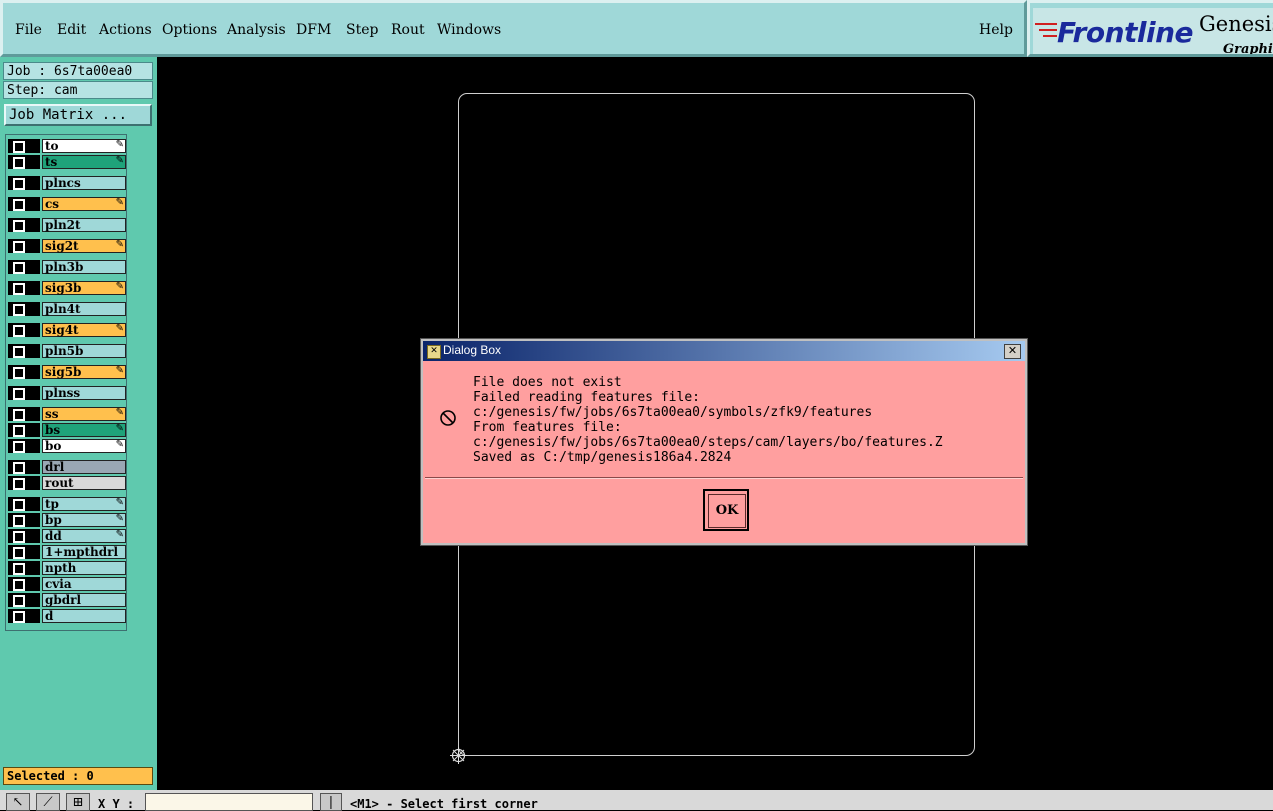 This screenshot has height=811, width=1273. What do you see at coordinates (84, 309) in the screenshot?
I see `layer-name: pln4t` at bounding box center [84, 309].